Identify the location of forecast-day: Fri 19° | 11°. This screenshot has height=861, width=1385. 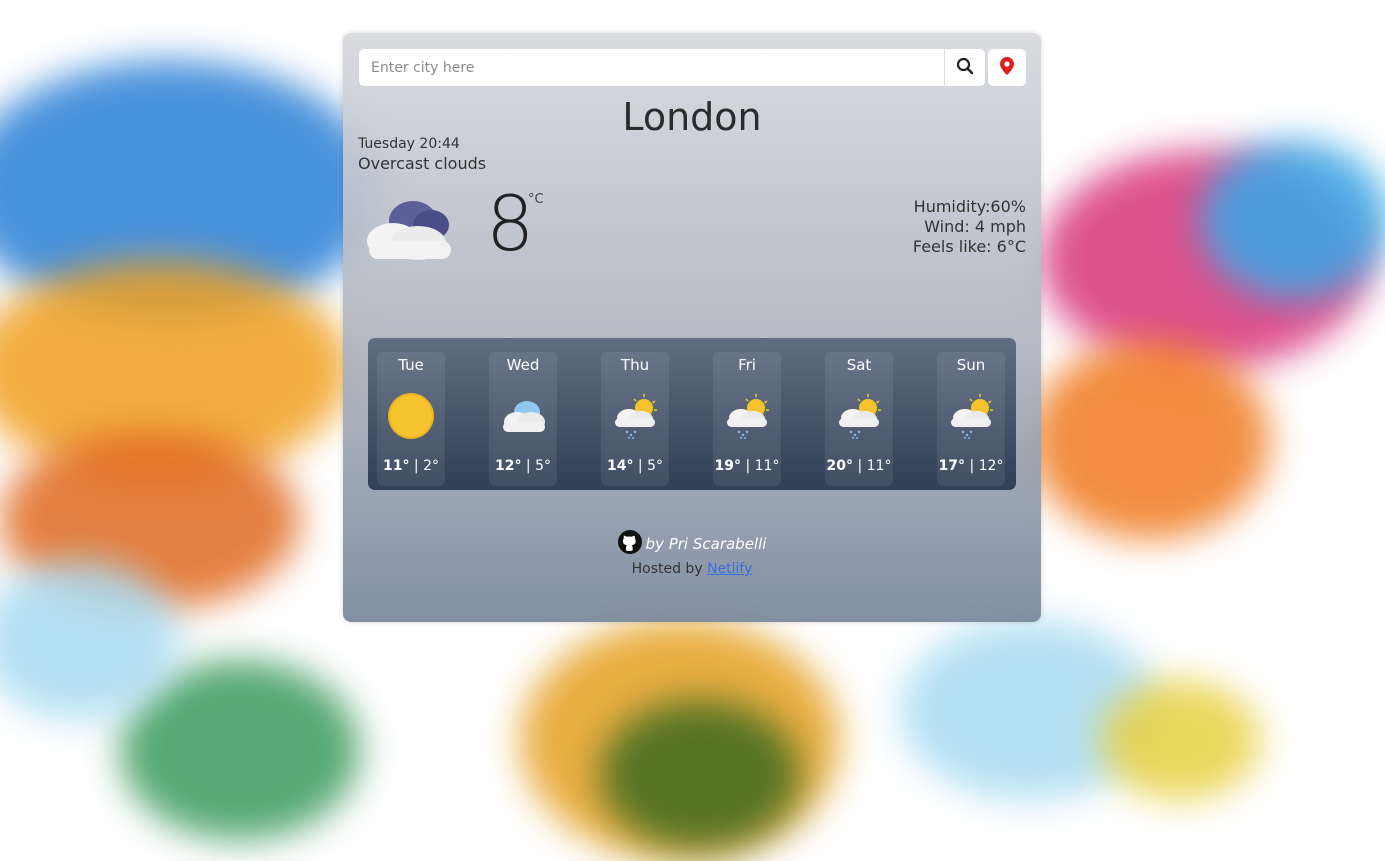
(747, 419).